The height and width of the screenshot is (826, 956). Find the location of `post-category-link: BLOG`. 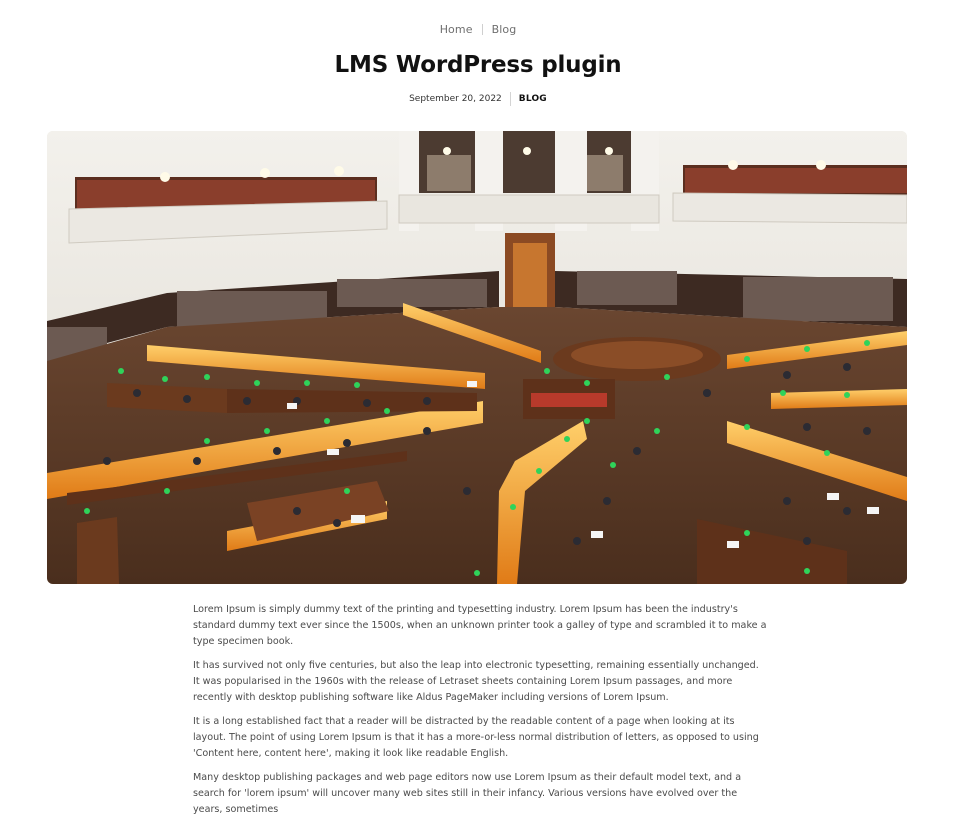

post-category-link: BLOG is located at coordinates (533, 99).